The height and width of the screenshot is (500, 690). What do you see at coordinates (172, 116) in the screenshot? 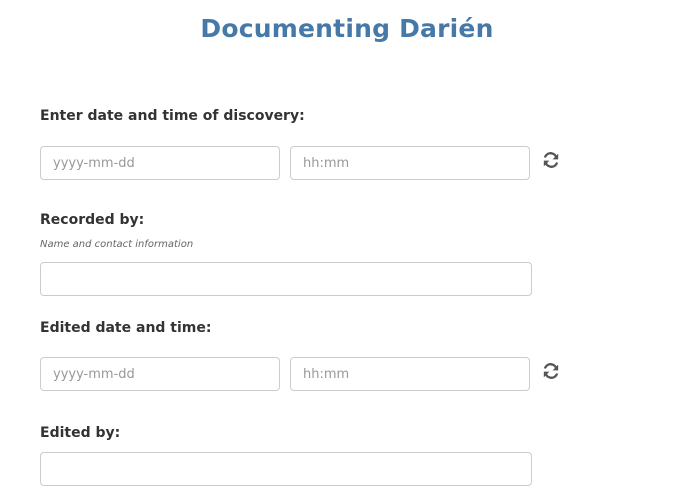
I see `discovery-datetime-label: Enter date and time of discovery:` at bounding box center [172, 116].